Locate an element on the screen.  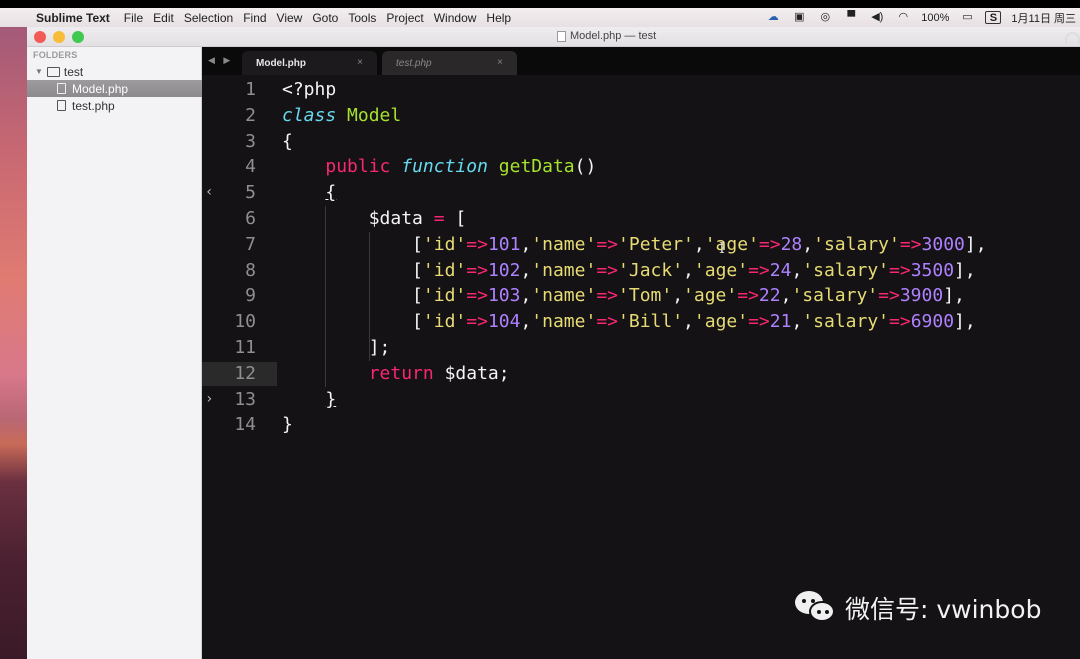
code-token: 3000 is located at coordinates (943, 244).